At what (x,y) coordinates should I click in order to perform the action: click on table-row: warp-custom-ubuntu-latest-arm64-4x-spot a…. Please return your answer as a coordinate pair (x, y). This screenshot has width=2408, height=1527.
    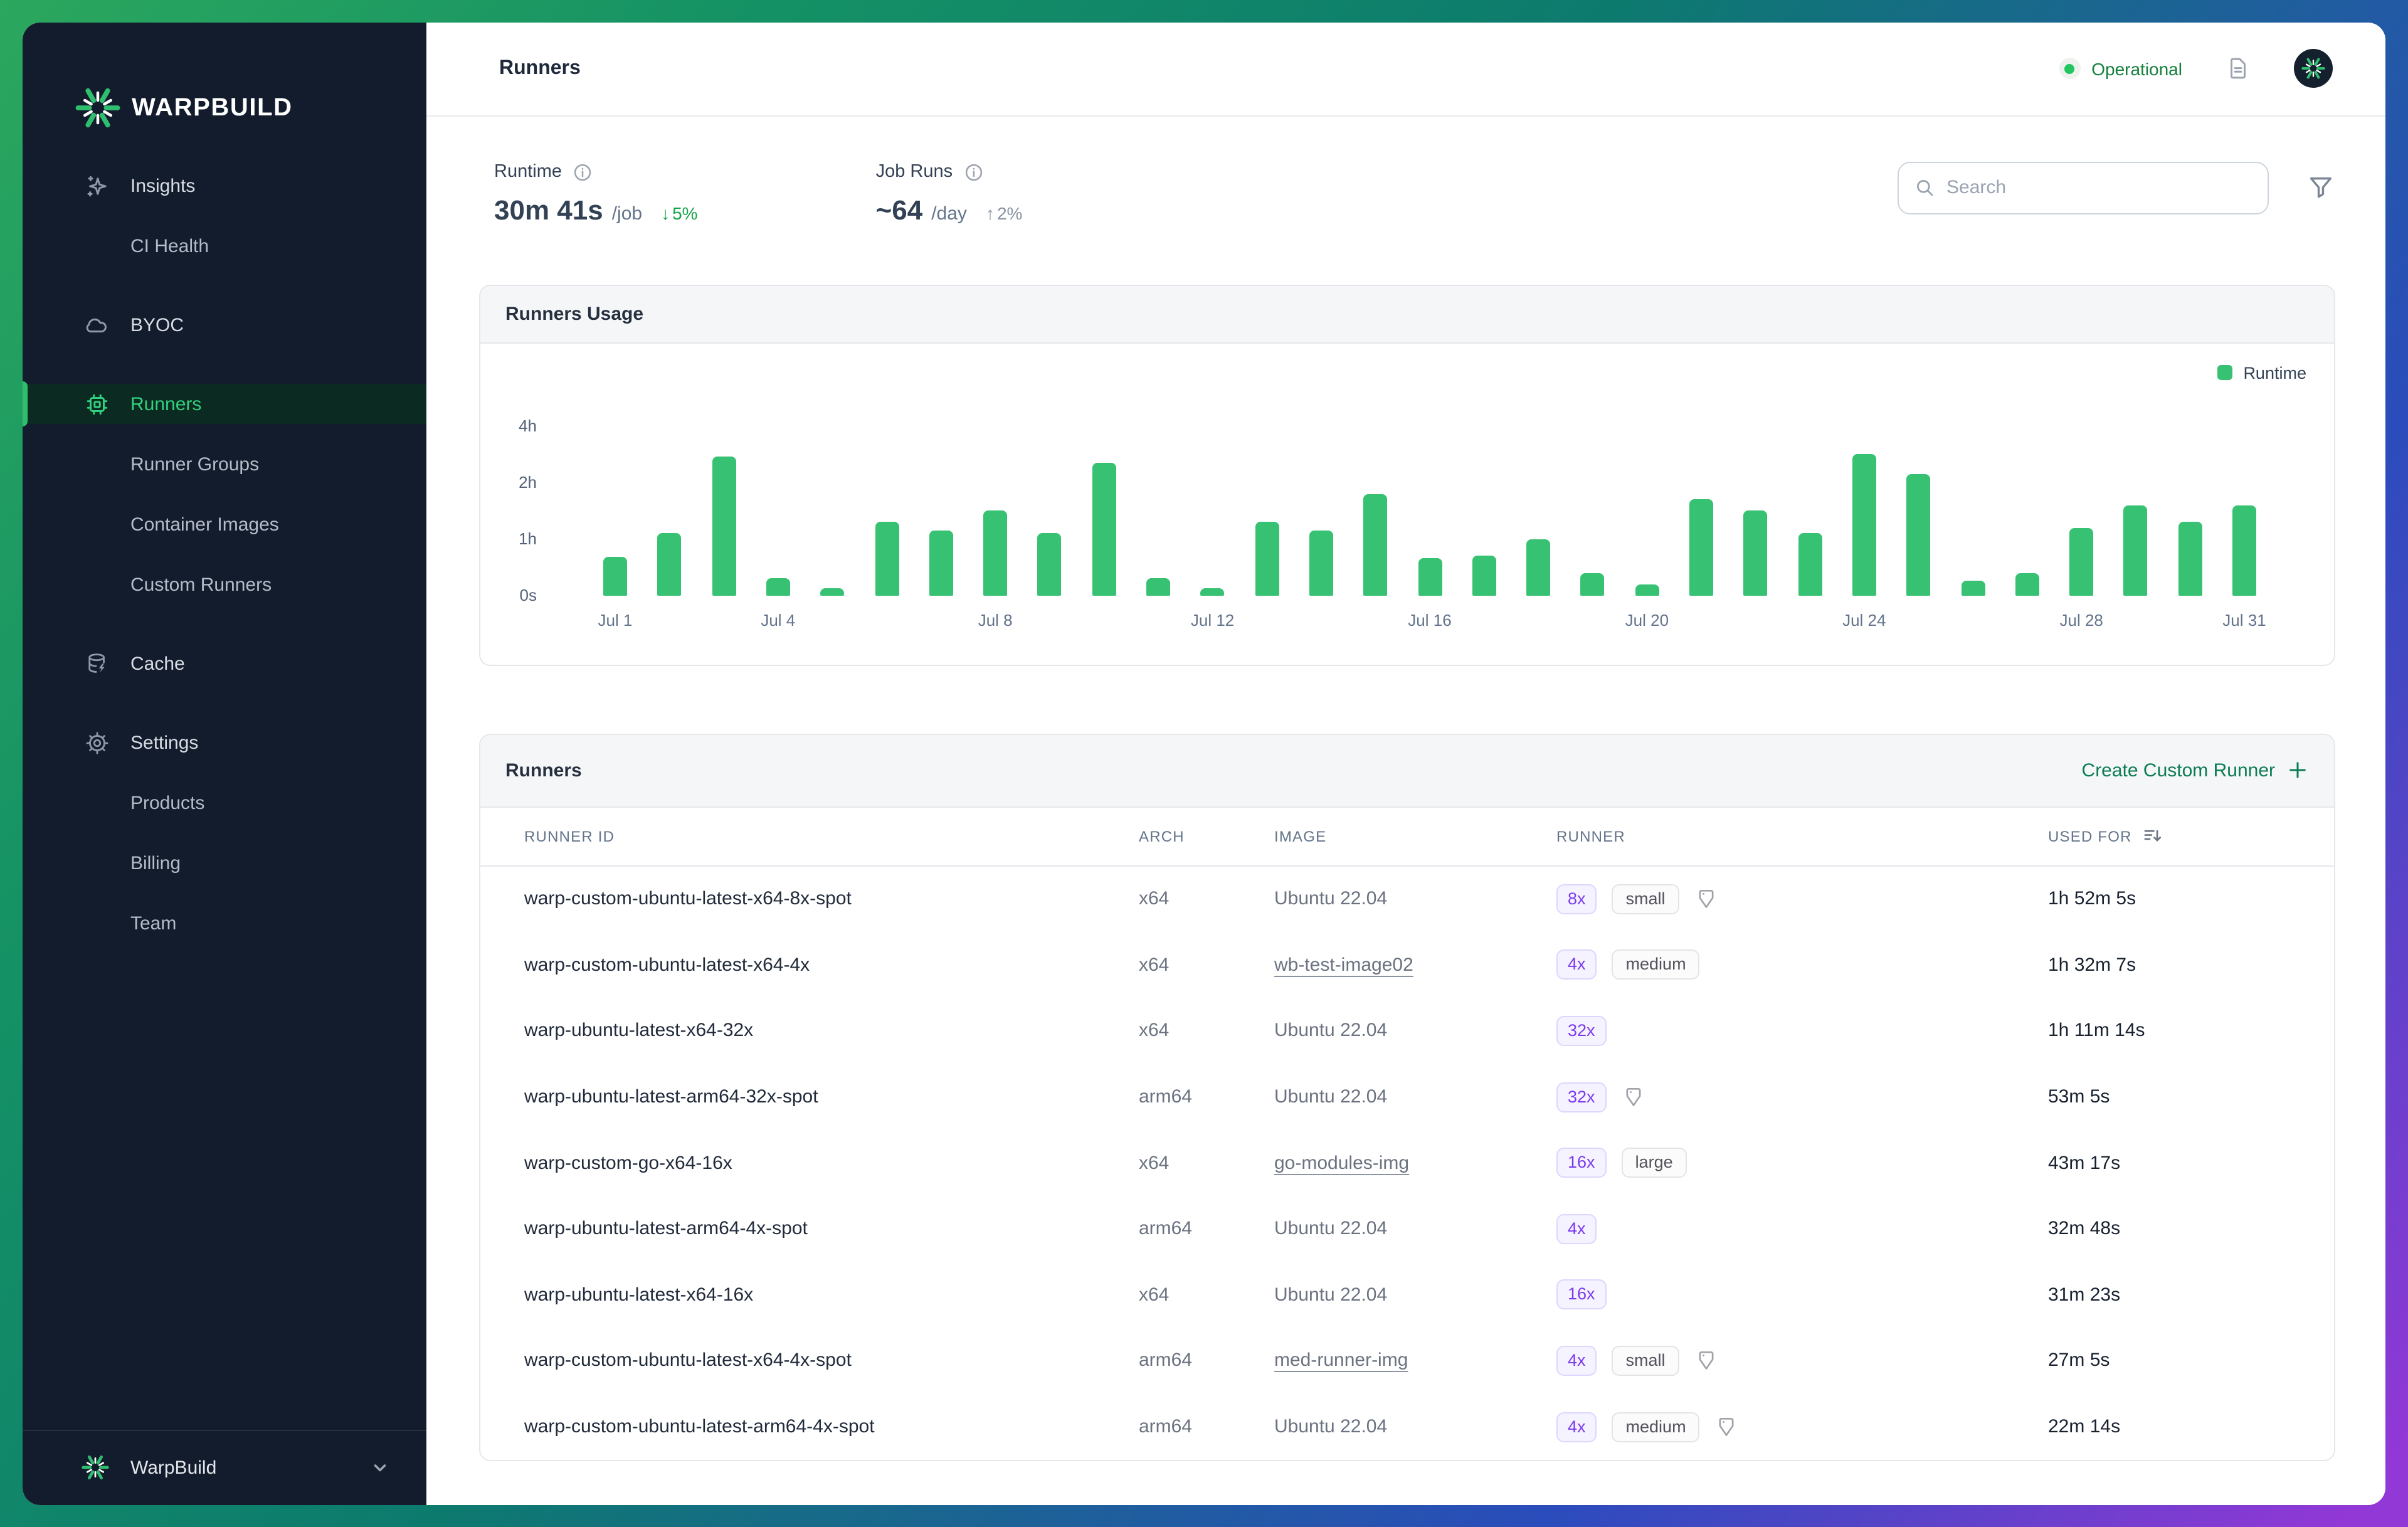
    Looking at the image, I should click on (1407, 1427).